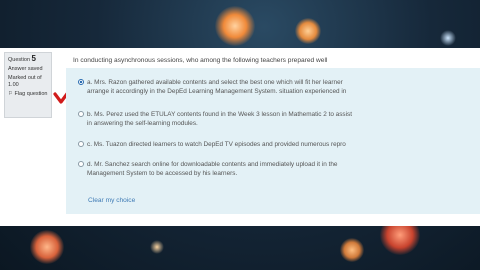  What do you see at coordinates (10, 94) in the screenshot?
I see `flag-icon: ⚐` at bounding box center [10, 94].